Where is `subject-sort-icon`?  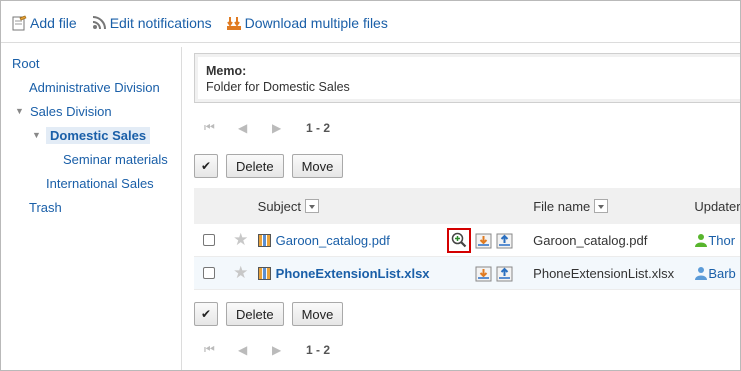
subject-sort-icon is located at coordinates (312, 206).